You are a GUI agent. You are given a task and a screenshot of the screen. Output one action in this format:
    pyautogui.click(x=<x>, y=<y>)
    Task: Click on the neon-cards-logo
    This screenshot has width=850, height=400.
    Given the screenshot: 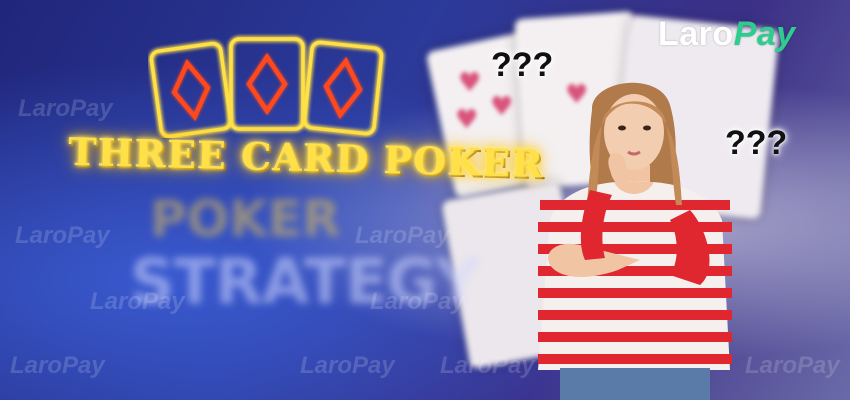 What is the action you would take?
    pyautogui.click(x=266, y=87)
    